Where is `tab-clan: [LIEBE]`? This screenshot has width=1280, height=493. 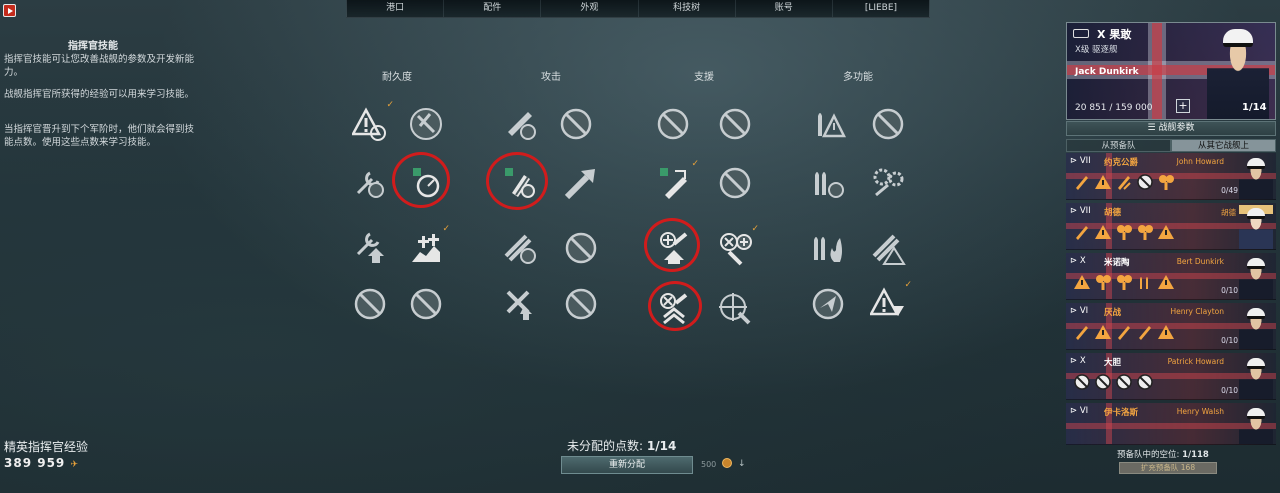
tab-clan: [LIEBE] is located at coordinates (881, 8).